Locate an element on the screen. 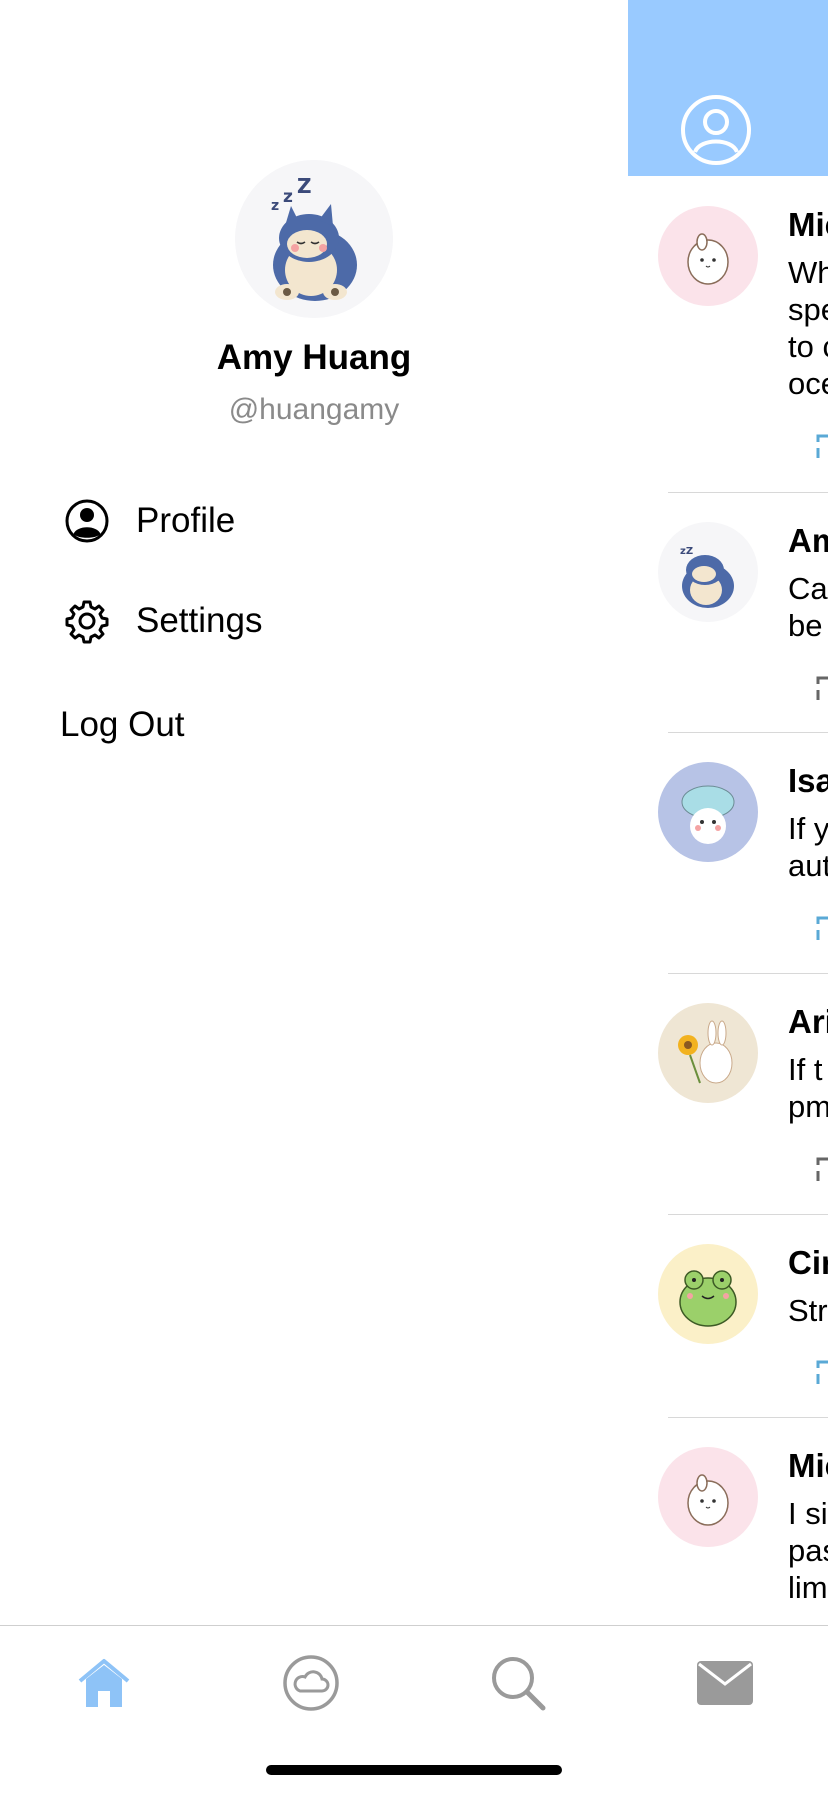 The image size is (828, 1793). post-text: If t pm is located at coordinates (808, 1088).